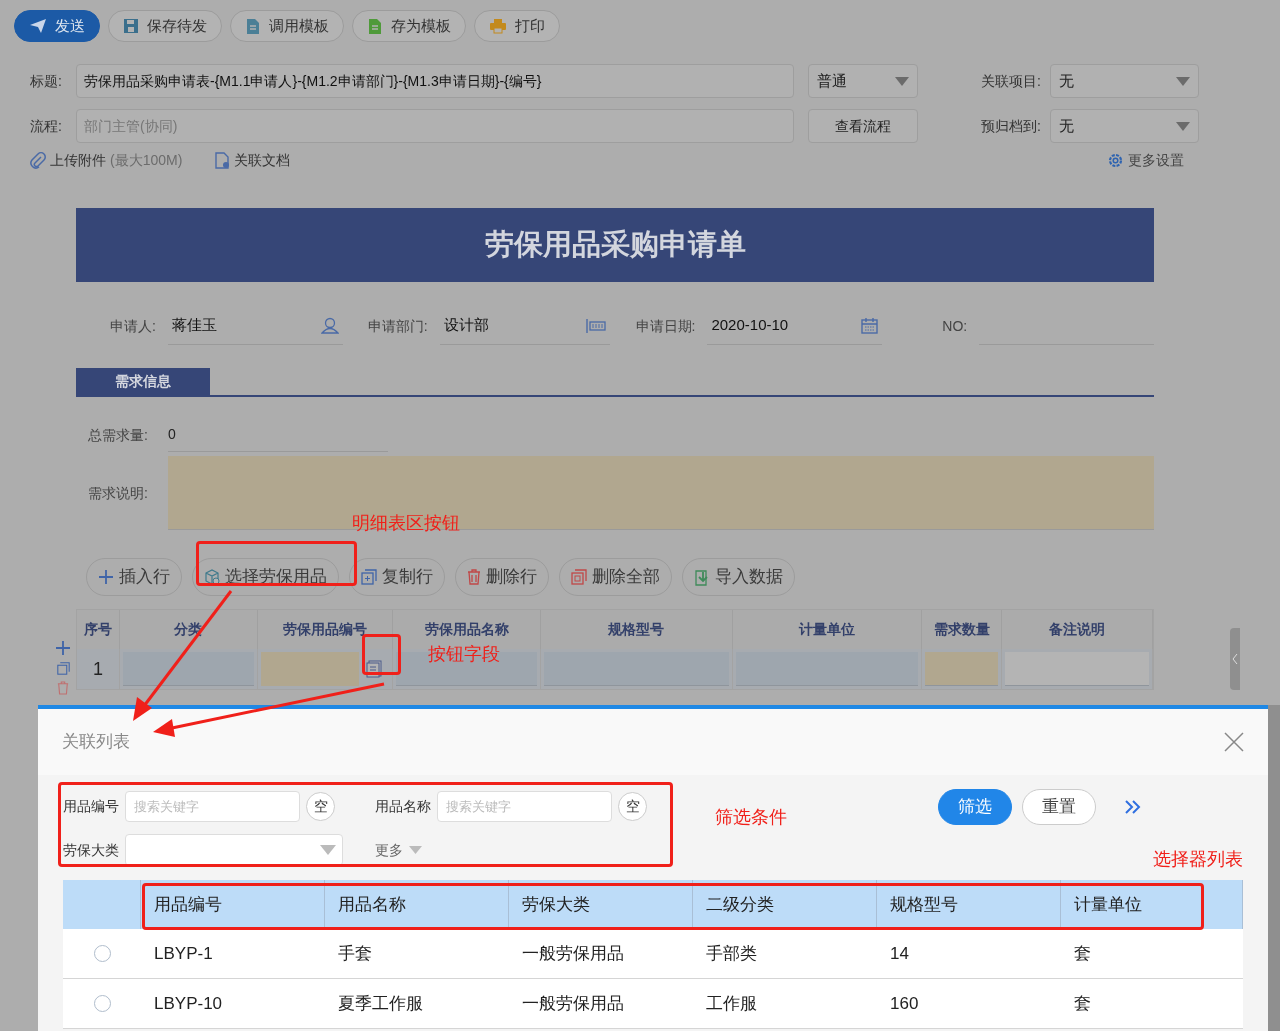 This screenshot has height=1031, width=1280. What do you see at coordinates (106, 160) in the screenshot?
I see `upload-attachment-link: 上传附件 (最大100M)` at bounding box center [106, 160].